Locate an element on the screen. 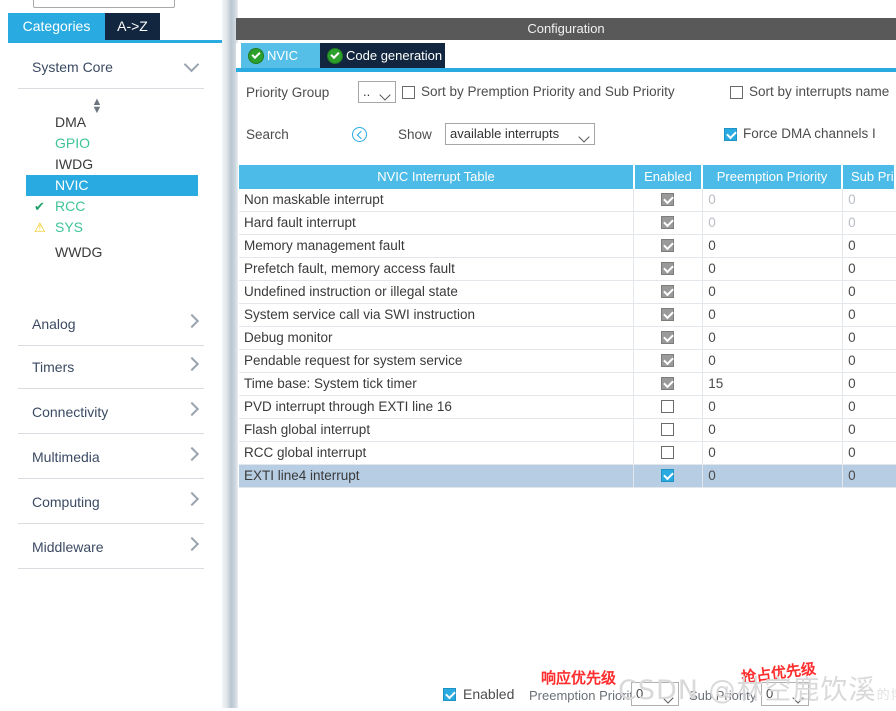 This screenshot has width=896, height=711. sort-by-interrupts-name-checkbox is located at coordinates (736, 92).